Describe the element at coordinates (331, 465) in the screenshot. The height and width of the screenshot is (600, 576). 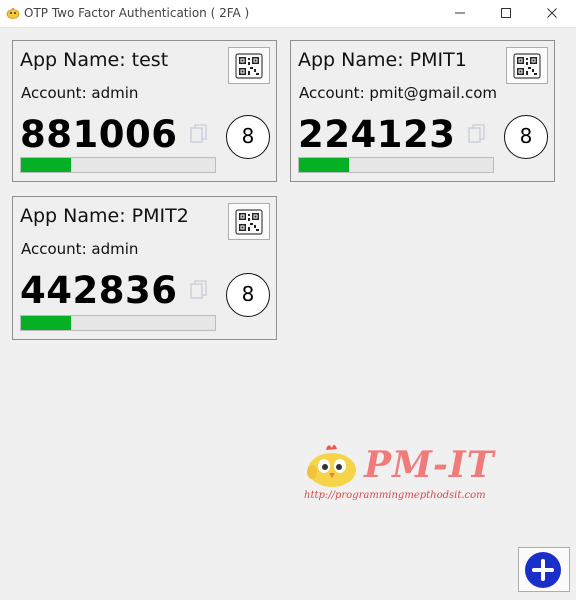
I see `chick-mascot-icon` at that location.